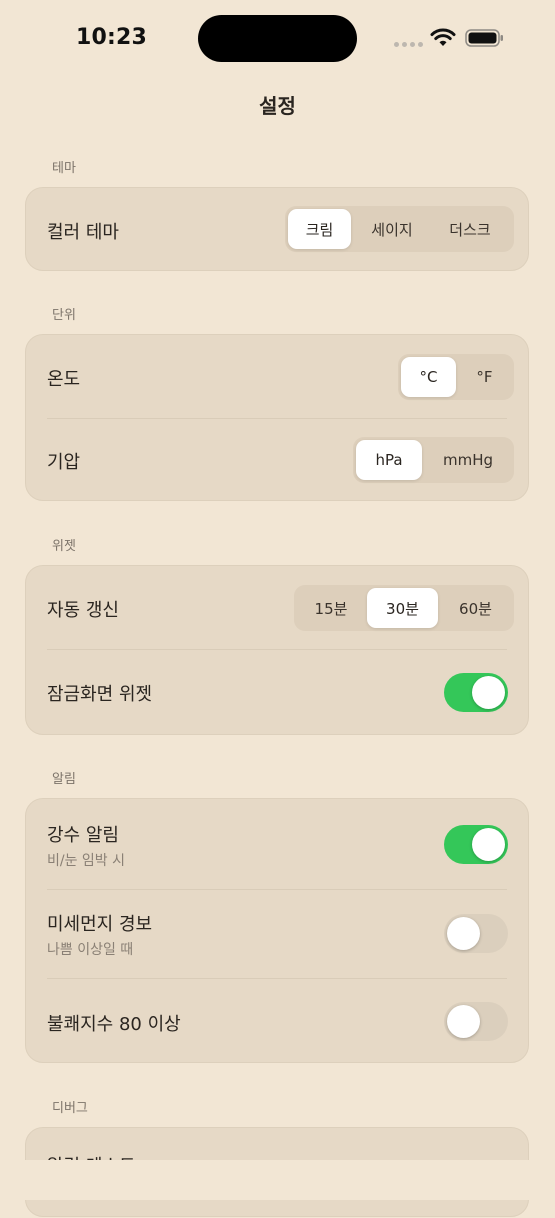 This screenshot has width=555, height=1218. I want to click on rain-alert-row: 강수 알림 비/눈 임박 시, so click(277, 844).